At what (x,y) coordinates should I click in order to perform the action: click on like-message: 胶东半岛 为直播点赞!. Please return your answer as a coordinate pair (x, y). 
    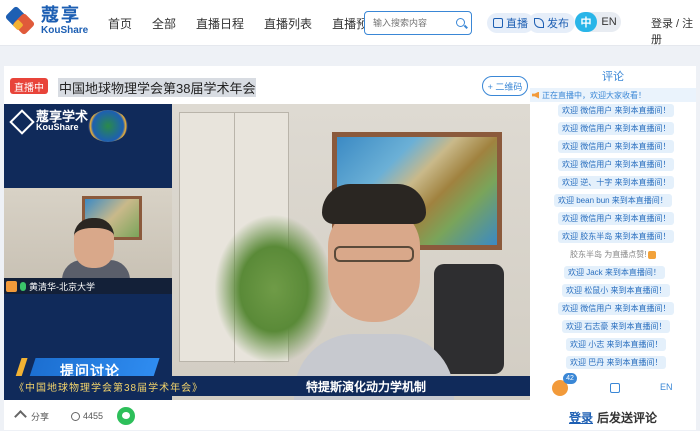
    Looking at the image, I should click on (613, 254).